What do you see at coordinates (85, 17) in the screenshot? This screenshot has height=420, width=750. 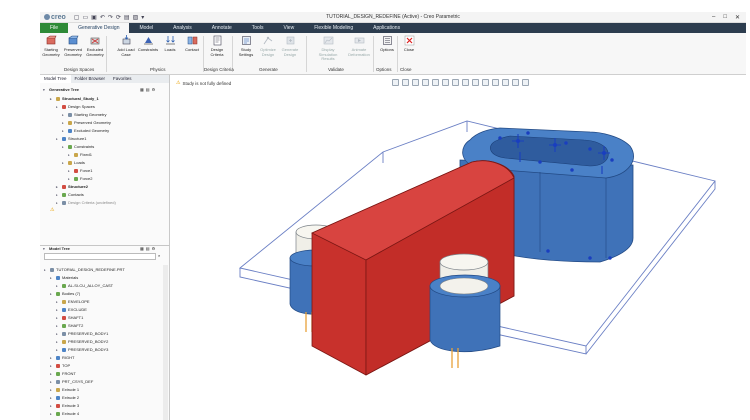 I see `open-file-icon: ▭` at bounding box center [85, 17].